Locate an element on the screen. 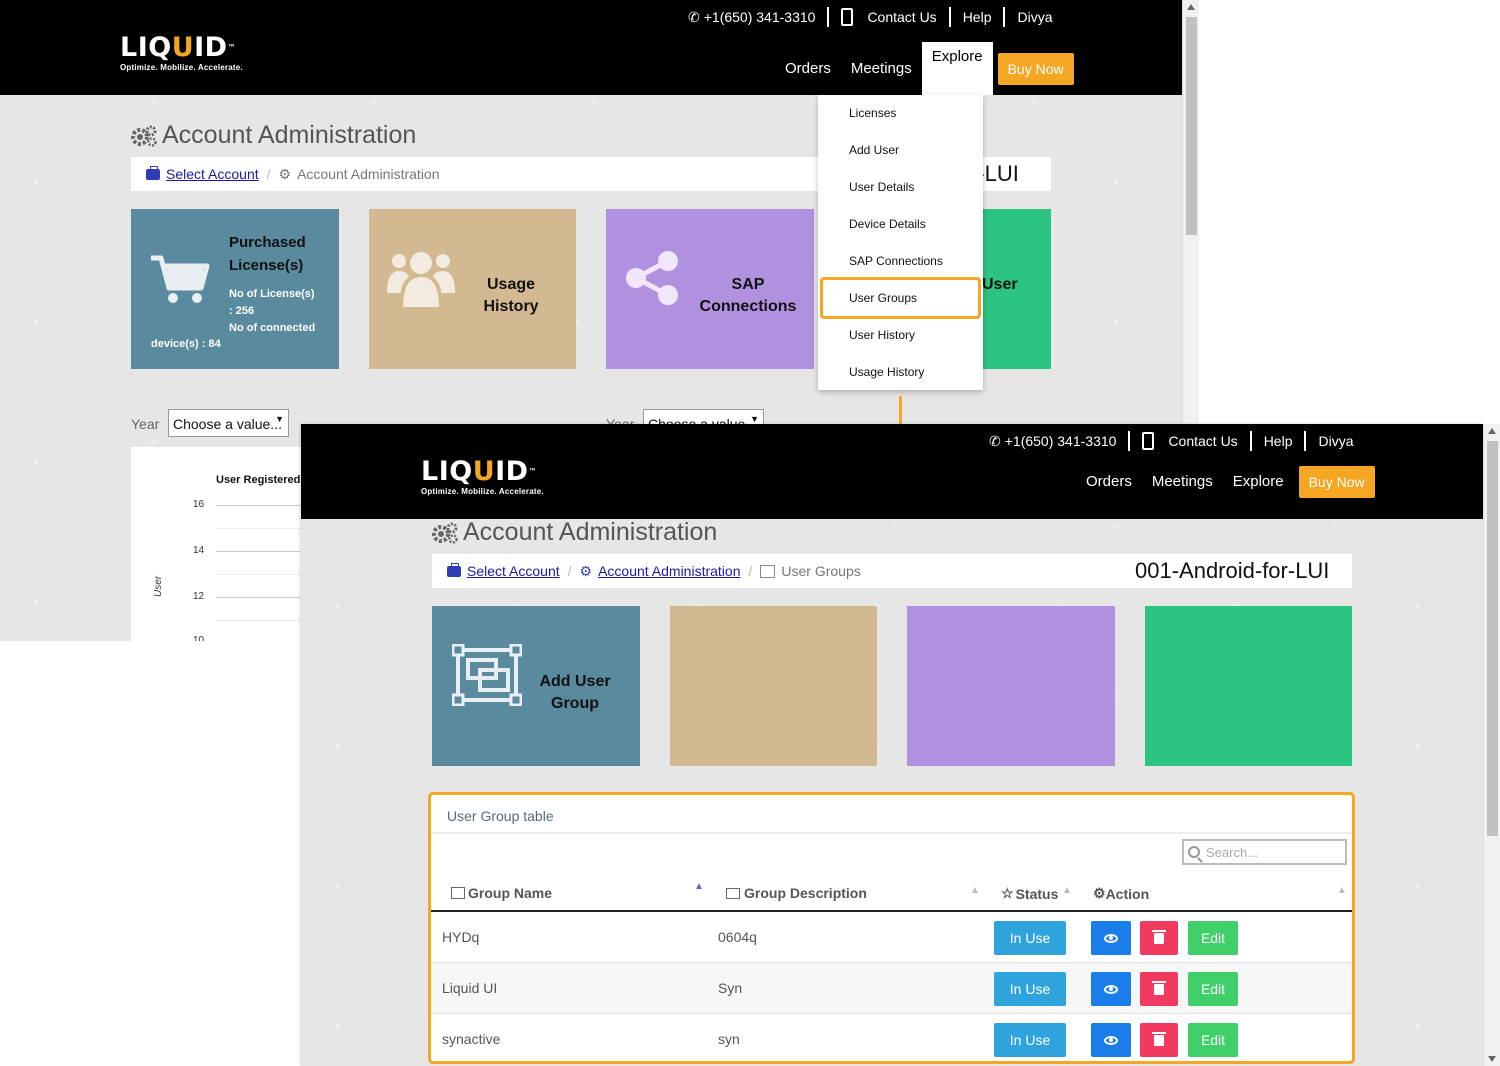 This screenshot has height=1066, width=1500. year-select: Choose a value... ▼ is located at coordinates (228, 423).